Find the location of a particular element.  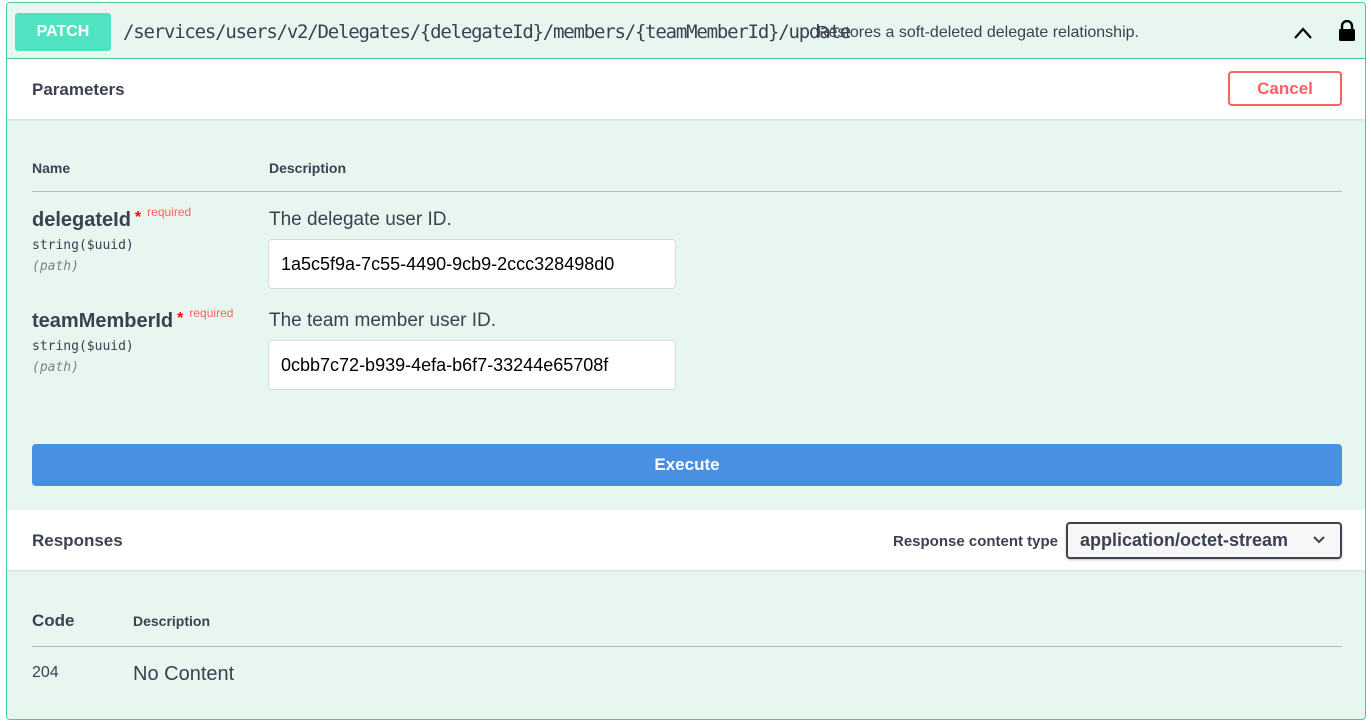

response-col-description: Description is located at coordinates (172, 621).